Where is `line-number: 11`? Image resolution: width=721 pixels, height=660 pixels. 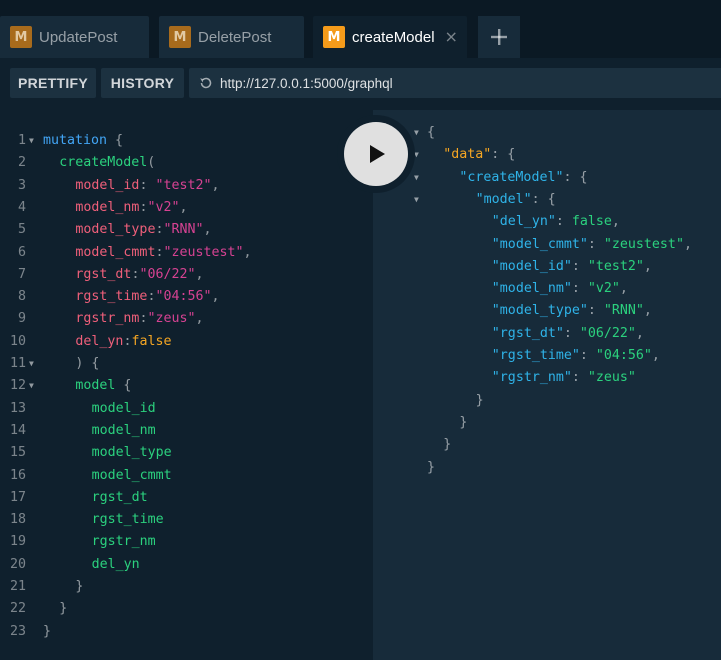 line-number: 11 is located at coordinates (17, 363).